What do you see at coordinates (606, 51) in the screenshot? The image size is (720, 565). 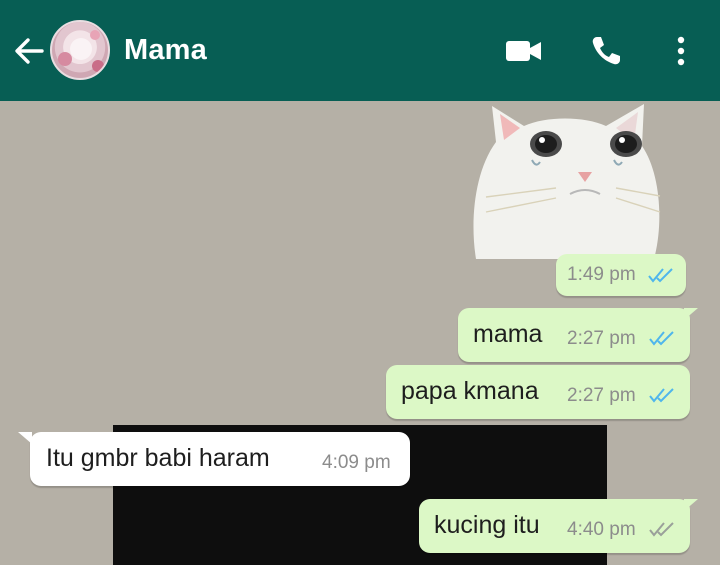 I see `phone-icon` at bounding box center [606, 51].